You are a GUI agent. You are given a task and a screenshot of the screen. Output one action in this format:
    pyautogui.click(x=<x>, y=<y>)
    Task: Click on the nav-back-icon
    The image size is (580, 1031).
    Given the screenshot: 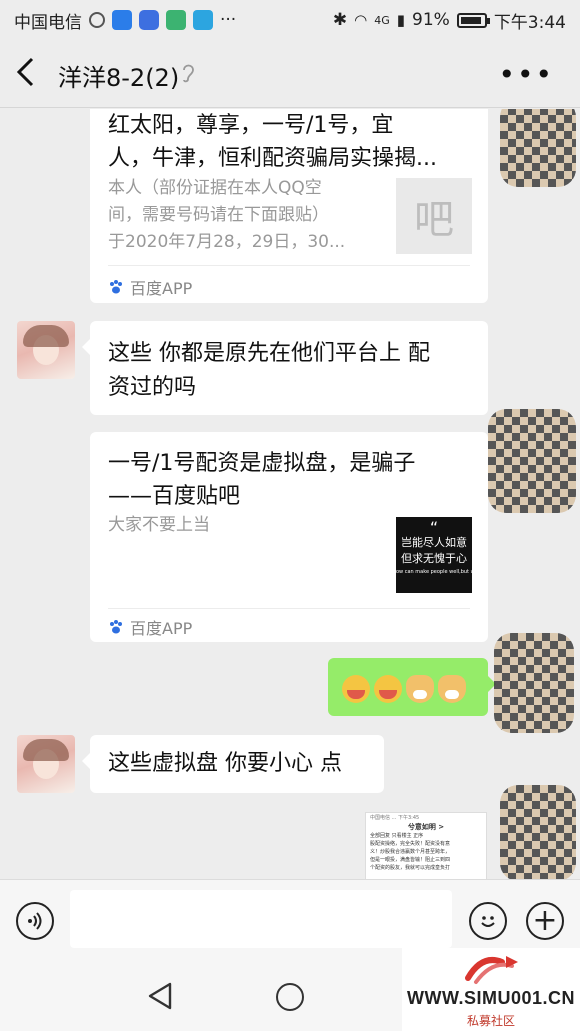 What is the action you would take?
    pyautogui.click(x=160, y=996)
    